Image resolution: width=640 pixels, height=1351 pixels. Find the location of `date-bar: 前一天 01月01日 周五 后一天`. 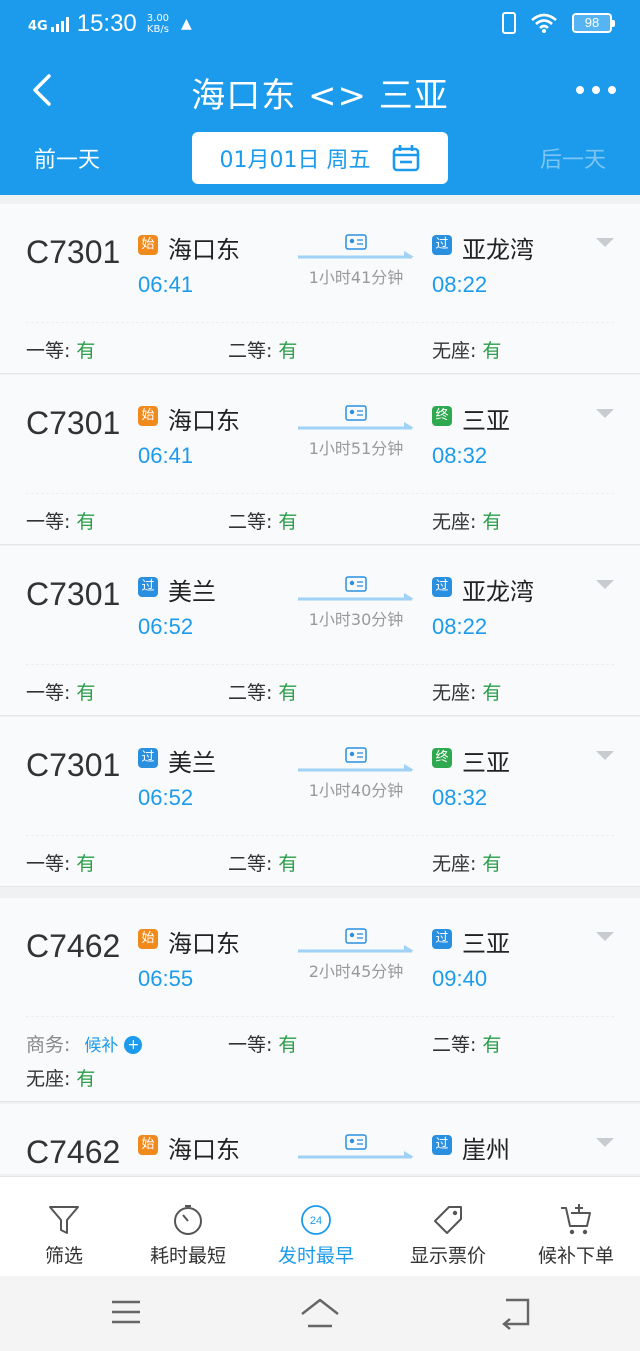

date-bar: 前一天 01月01日 周五 后一天 is located at coordinates (320, 158).